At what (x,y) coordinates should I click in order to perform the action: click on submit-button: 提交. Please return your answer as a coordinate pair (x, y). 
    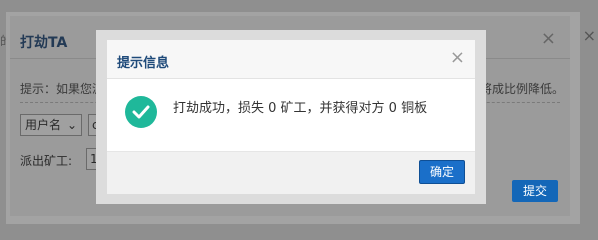
    Looking at the image, I should click on (535, 191).